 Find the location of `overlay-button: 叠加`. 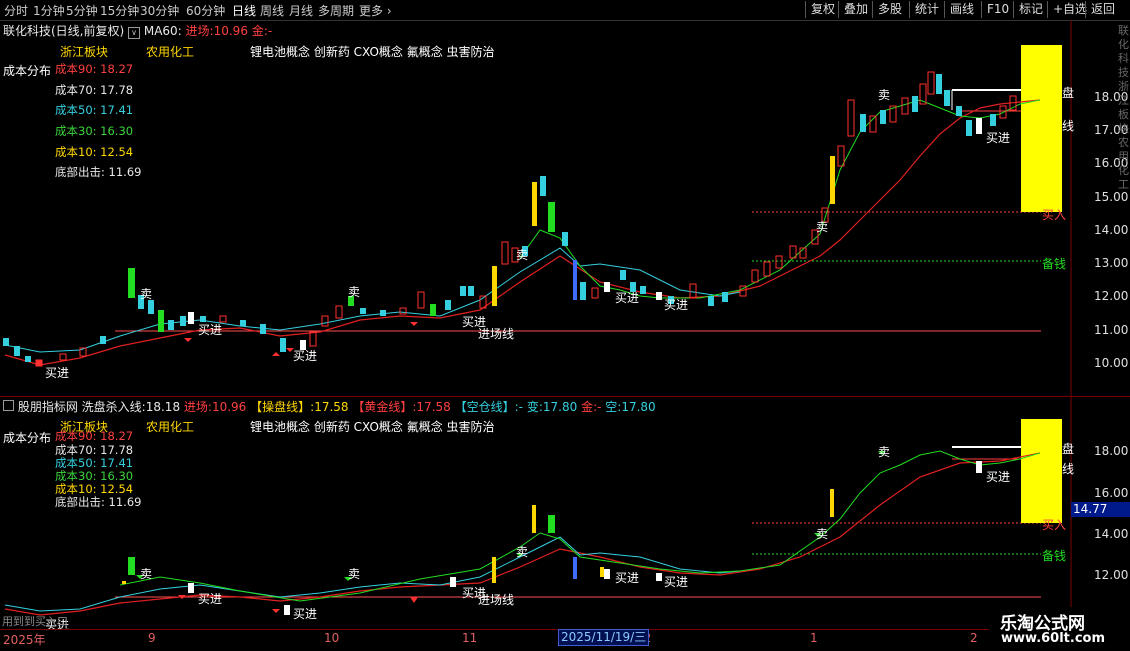

overlay-button: 叠加 is located at coordinates (855, 9).